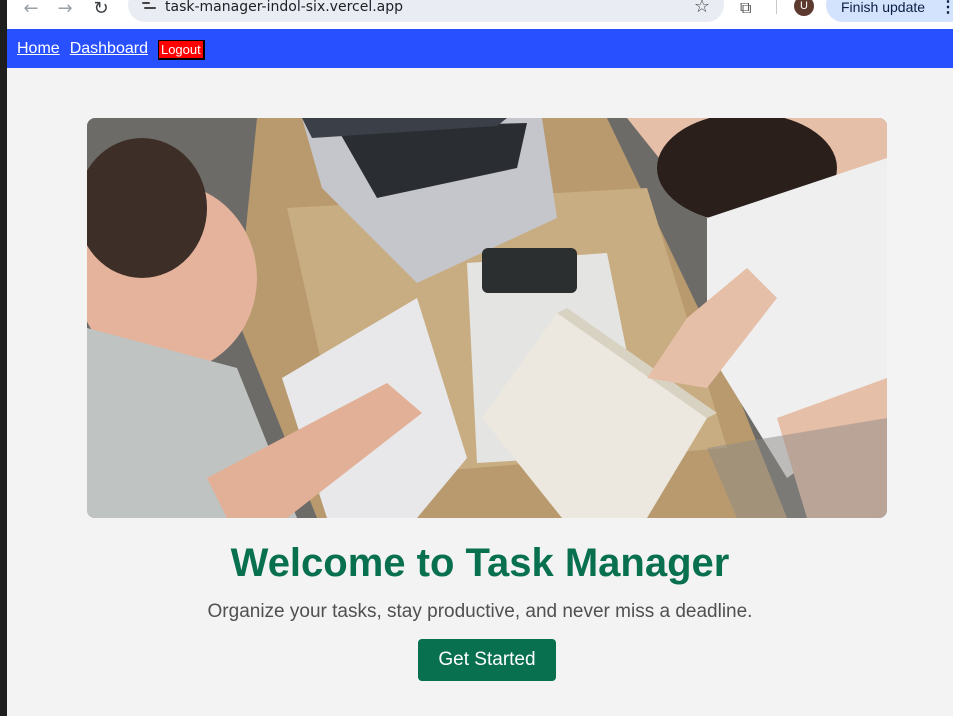 The width and height of the screenshot is (953, 716). Describe the element at coordinates (31, 10) in the screenshot. I see `back-icon: ←` at that location.